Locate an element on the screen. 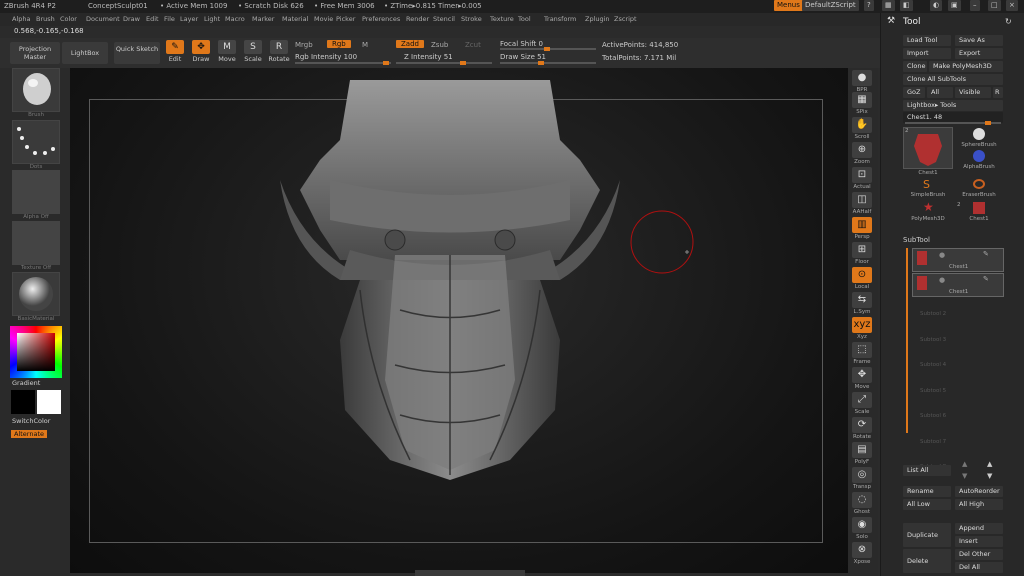 This screenshot has width=1024, height=576. zadd-button: Zadd is located at coordinates (410, 44).